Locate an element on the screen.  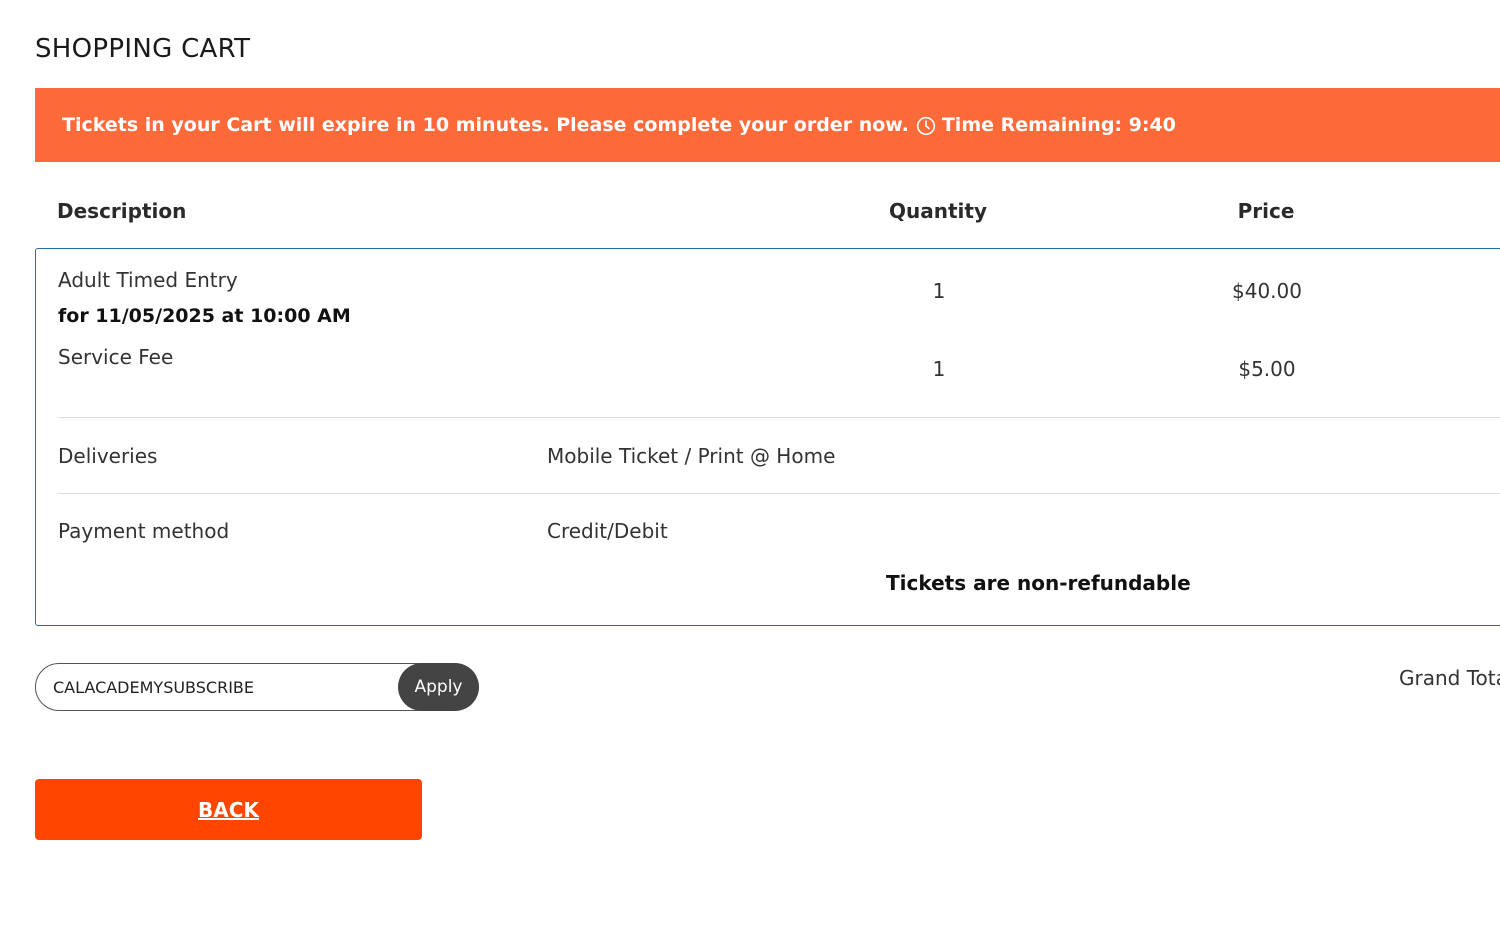
grand-total-label: Grand Tota is located at coordinates (1449, 678).